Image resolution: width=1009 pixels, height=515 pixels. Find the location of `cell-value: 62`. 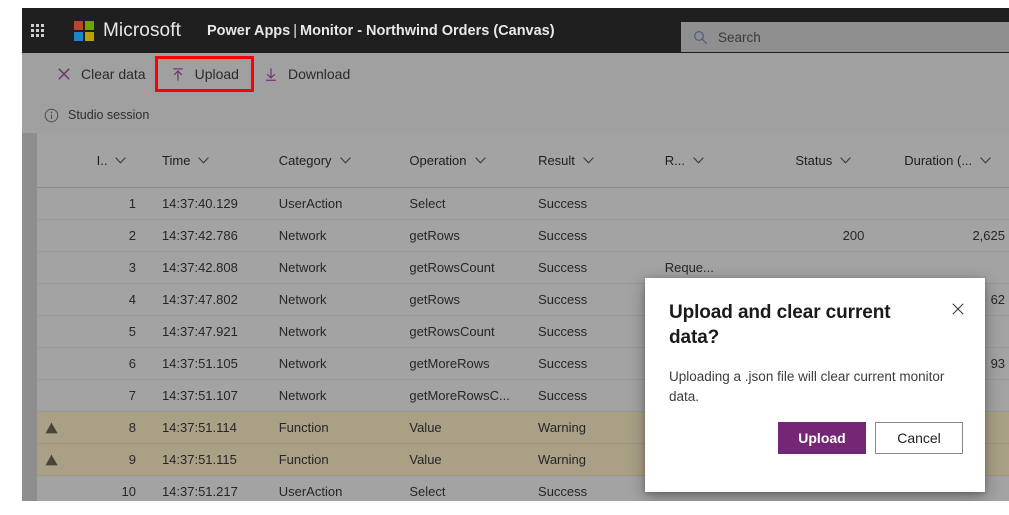

cell-value: 62 is located at coordinates (998, 299).